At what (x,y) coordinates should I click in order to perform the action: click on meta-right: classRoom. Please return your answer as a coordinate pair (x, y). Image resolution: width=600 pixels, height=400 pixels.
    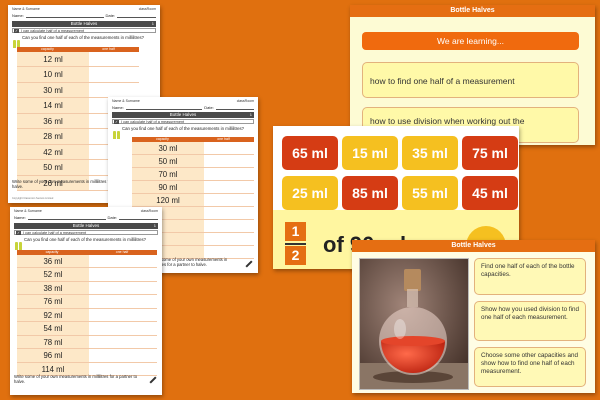
    Looking at the image, I should click on (147, 9).